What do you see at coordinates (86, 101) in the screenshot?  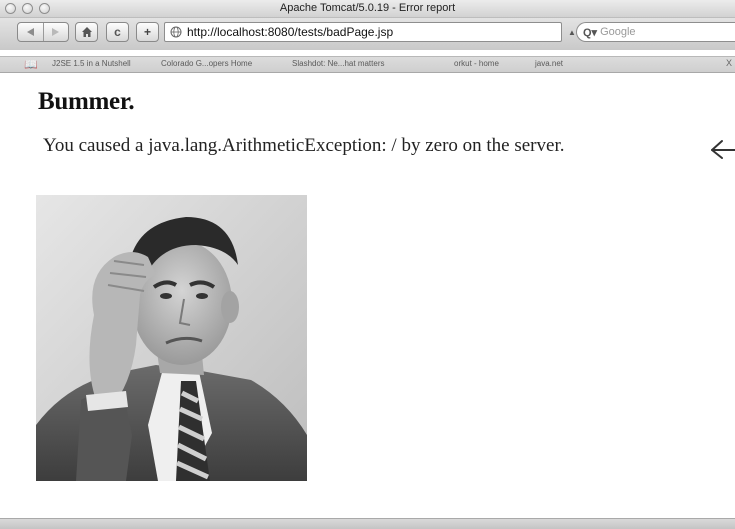 I see `page-heading: Bummer.` at bounding box center [86, 101].